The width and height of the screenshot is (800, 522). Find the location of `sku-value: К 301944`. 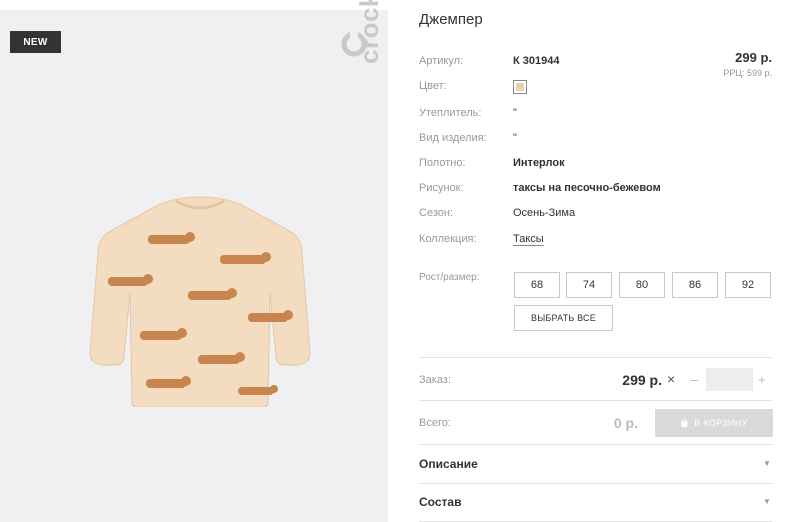

sku-value: К 301944 is located at coordinates (536, 61).